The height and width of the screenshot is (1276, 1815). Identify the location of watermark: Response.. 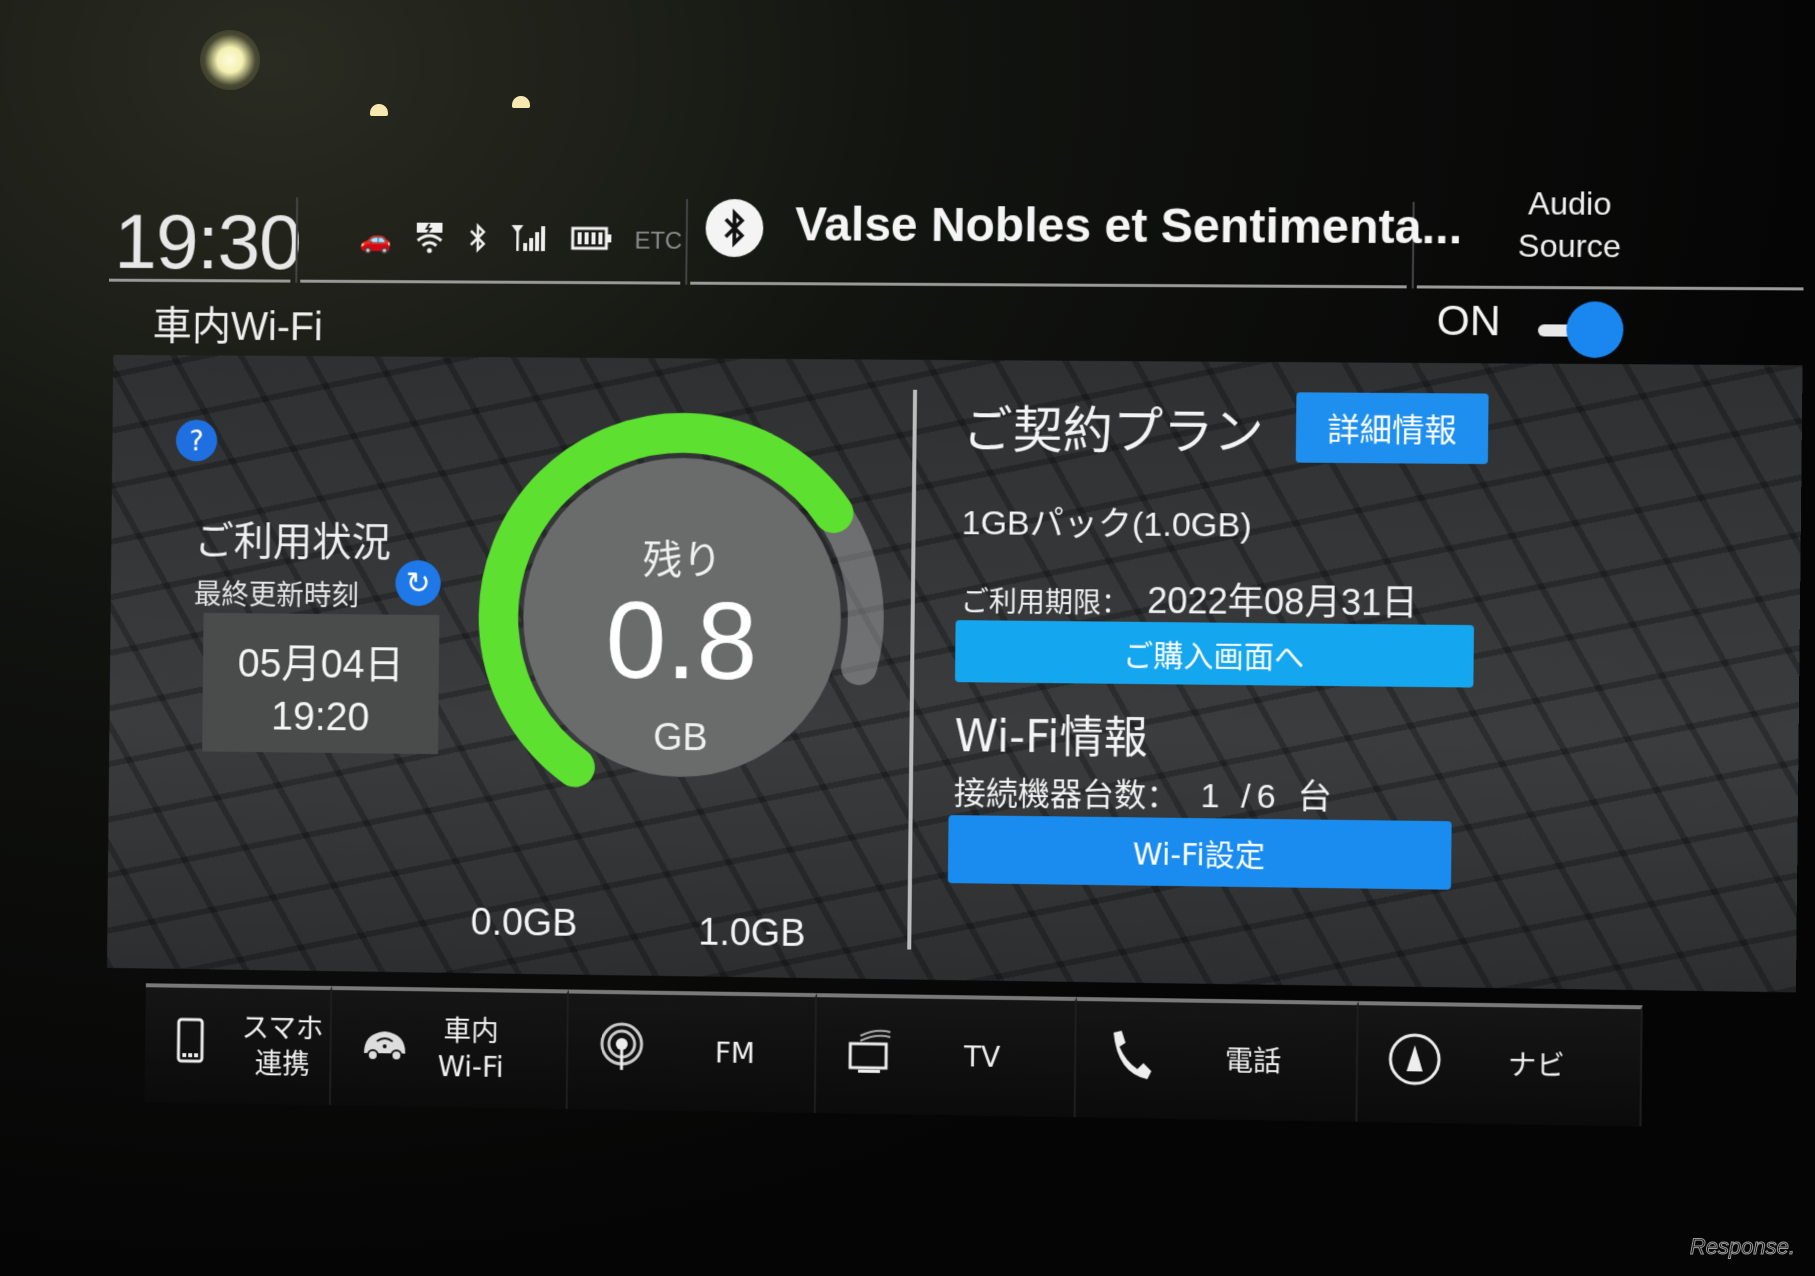
(1742, 1247).